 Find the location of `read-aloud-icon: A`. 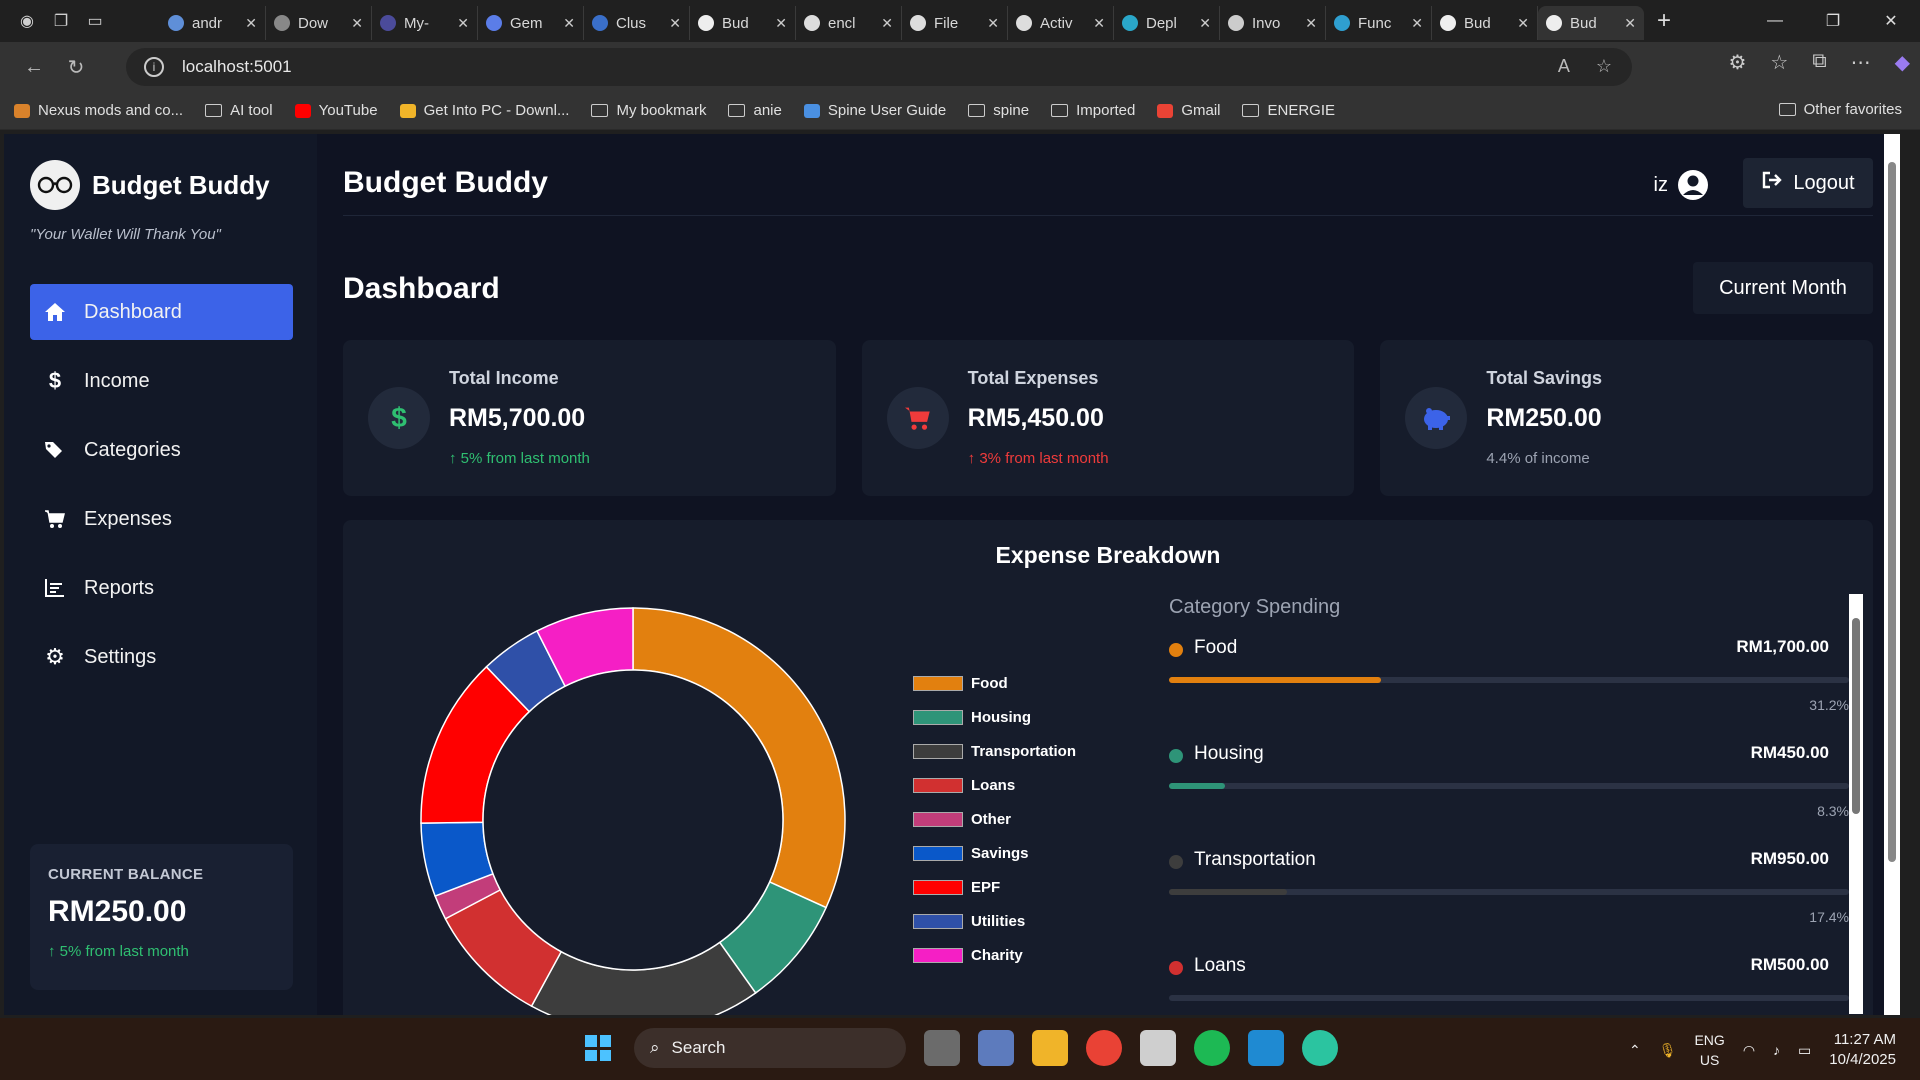

read-aloud-icon: A is located at coordinates (1564, 66).